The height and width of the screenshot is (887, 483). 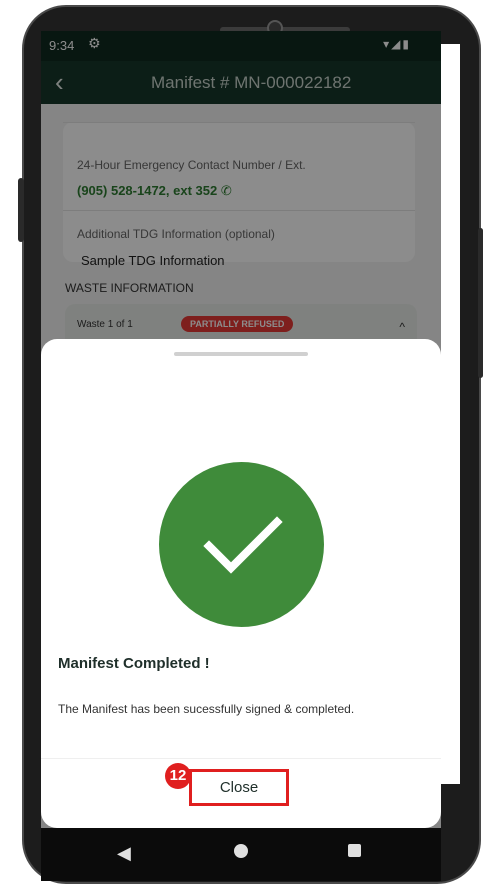 What do you see at coordinates (480, 303) in the screenshot?
I see `power-button` at bounding box center [480, 303].